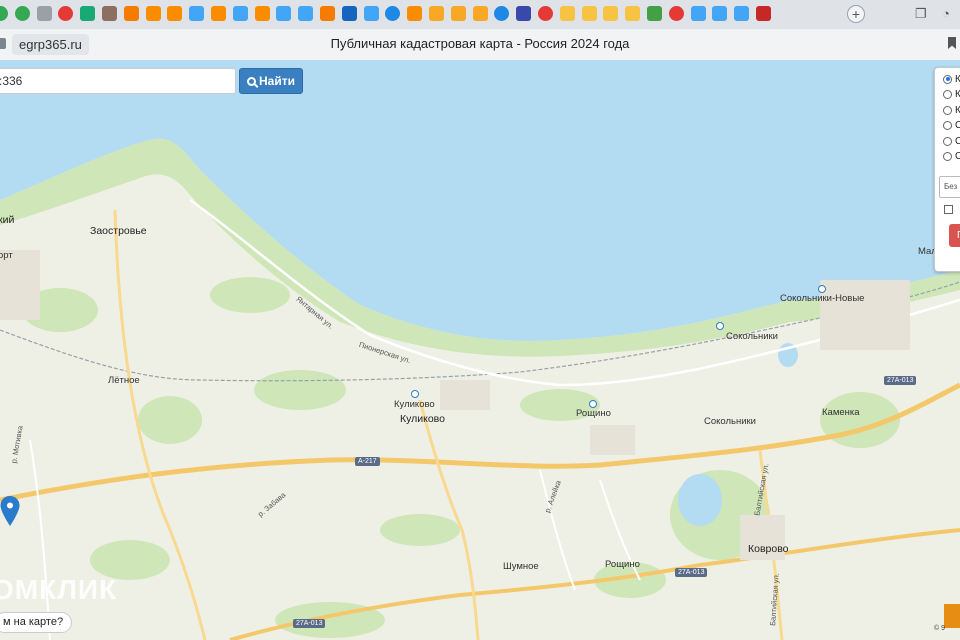 This screenshot has height=640, width=960. I want to click on route-shield-27a013-mid: 27А-013, so click(691, 572).